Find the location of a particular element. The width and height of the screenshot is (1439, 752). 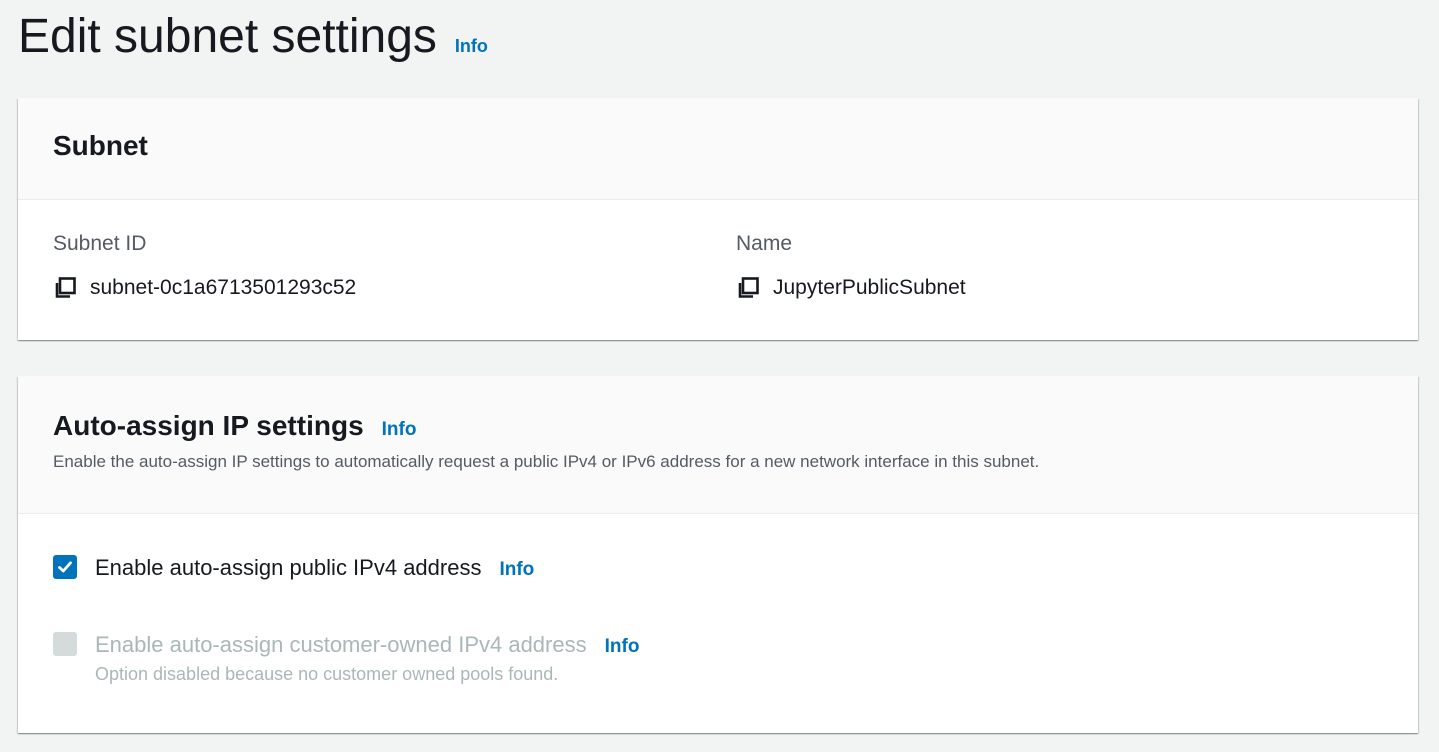

auto-assign-heading-row: Auto-assign IP settings Info is located at coordinates (735, 426).